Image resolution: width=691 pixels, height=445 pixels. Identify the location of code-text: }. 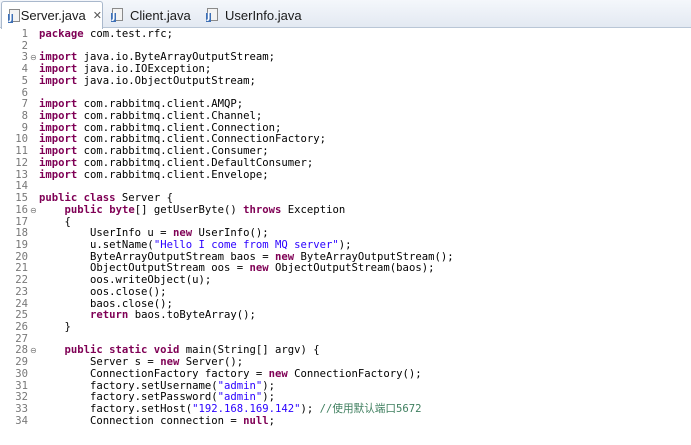
(55, 327).